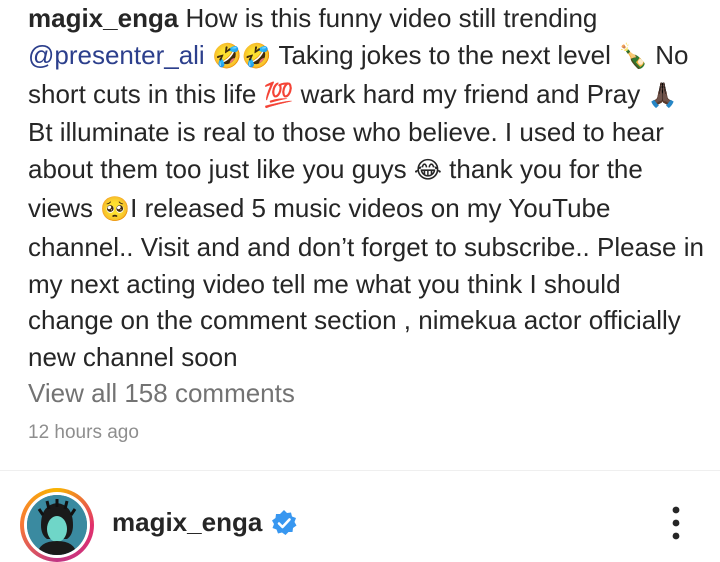 This screenshot has height=562, width=720. I want to click on caption-text: How is this funny video still trending, so click(388, 18).